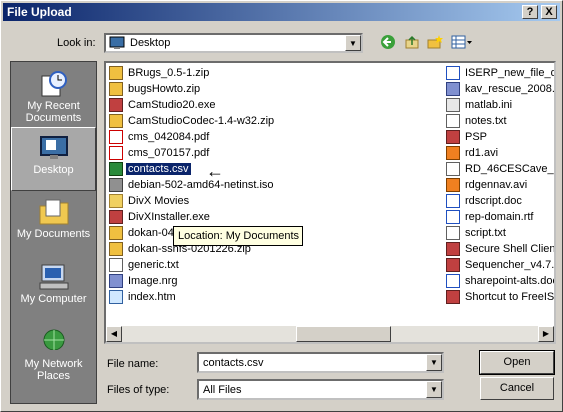 The height and width of the screenshot is (412, 563). What do you see at coordinates (116, 201) in the screenshot?
I see `folder-file-icon` at bounding box center [116, 201].